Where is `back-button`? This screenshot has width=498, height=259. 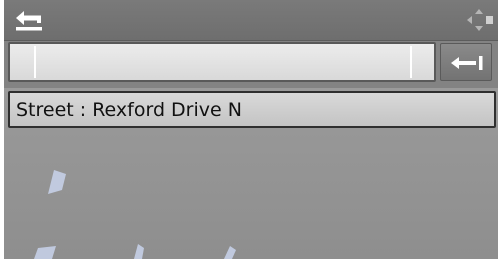 back-button is located at coordinates (30, 20).